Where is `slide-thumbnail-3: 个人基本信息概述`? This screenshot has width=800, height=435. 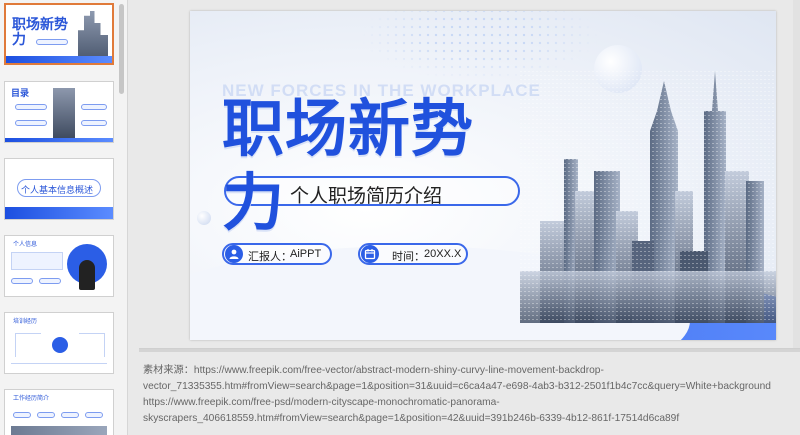 slide-thumbnail-3: 个人基本信息概述 is located at coordinates (59, 189).